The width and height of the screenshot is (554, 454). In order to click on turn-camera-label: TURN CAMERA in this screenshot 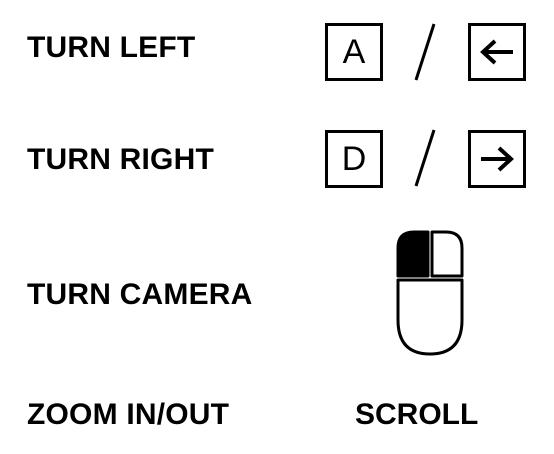, I will do `click(140, 294)`.